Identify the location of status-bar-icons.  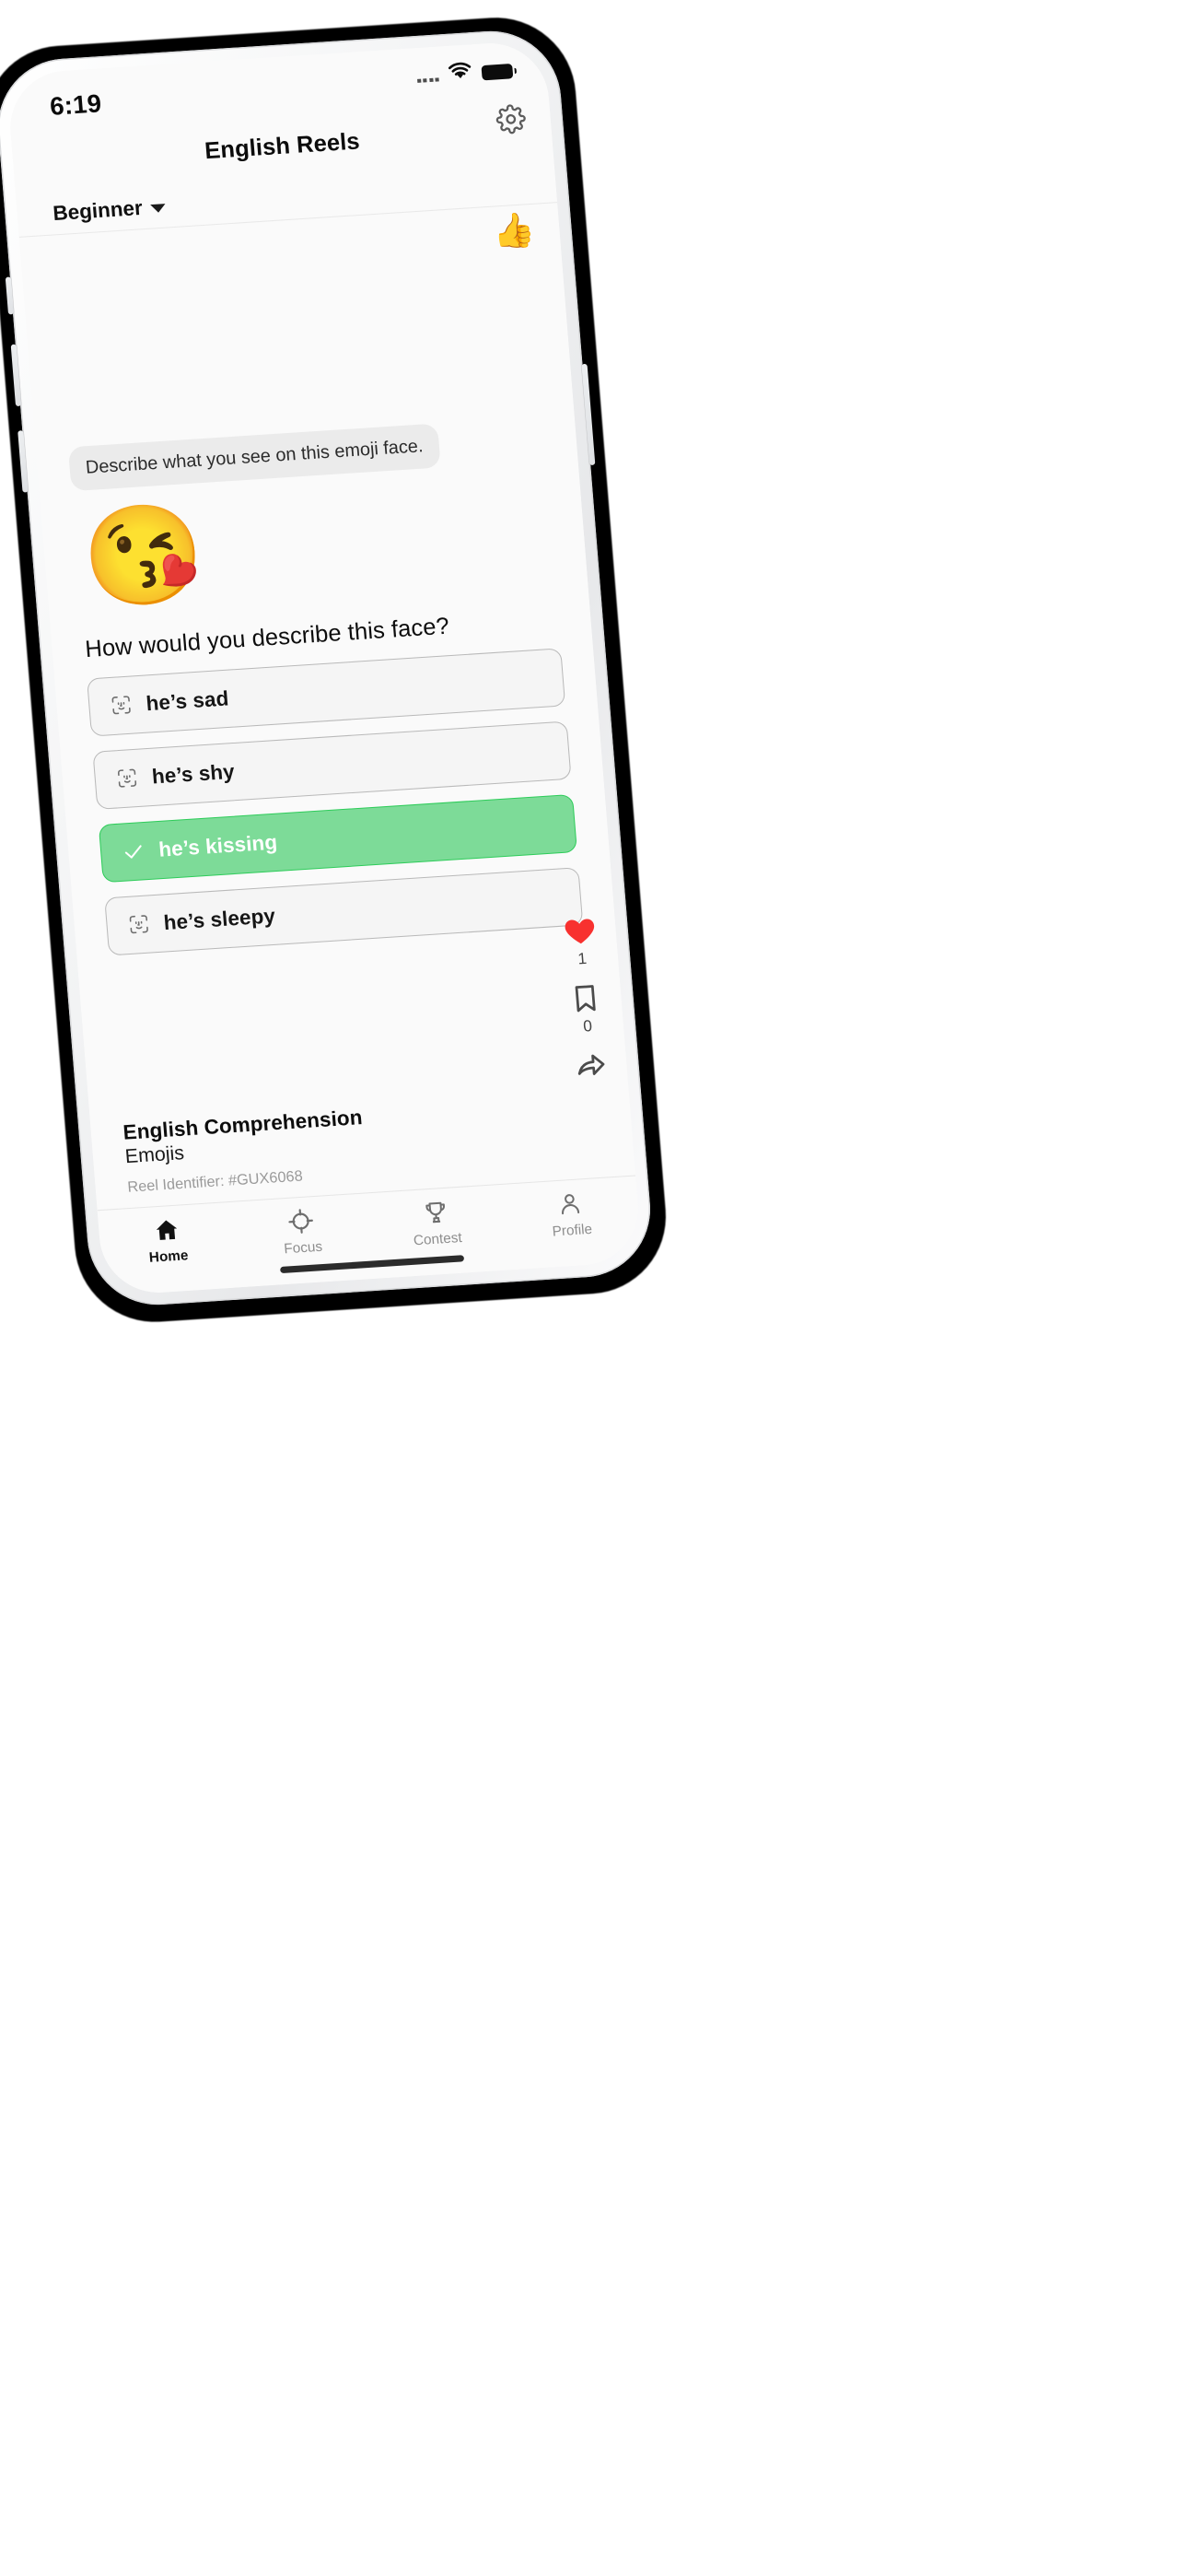
(464, 73).